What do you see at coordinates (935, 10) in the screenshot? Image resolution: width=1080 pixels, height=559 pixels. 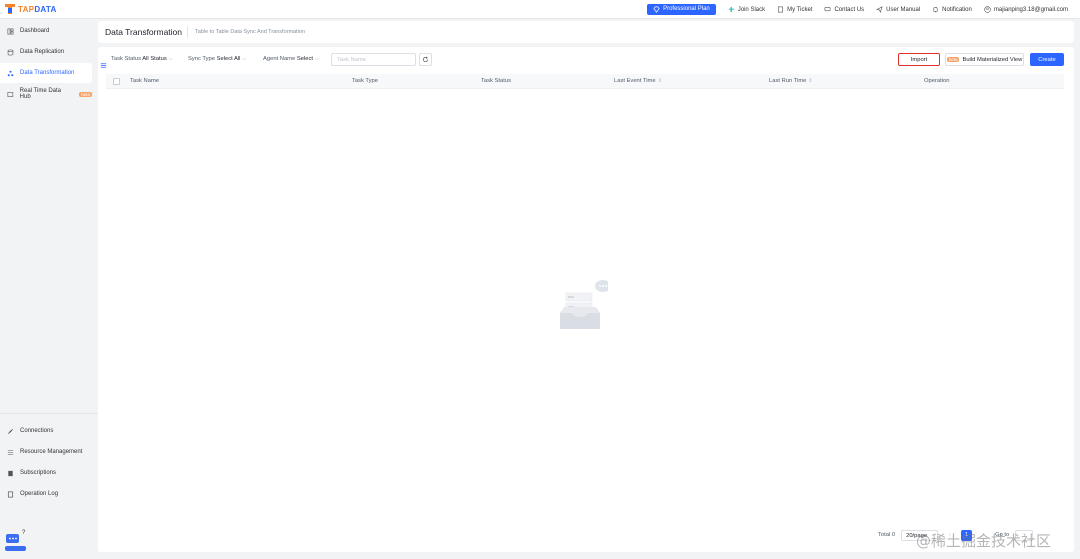 I see `bell-icon` at bounding box center [935, 10].